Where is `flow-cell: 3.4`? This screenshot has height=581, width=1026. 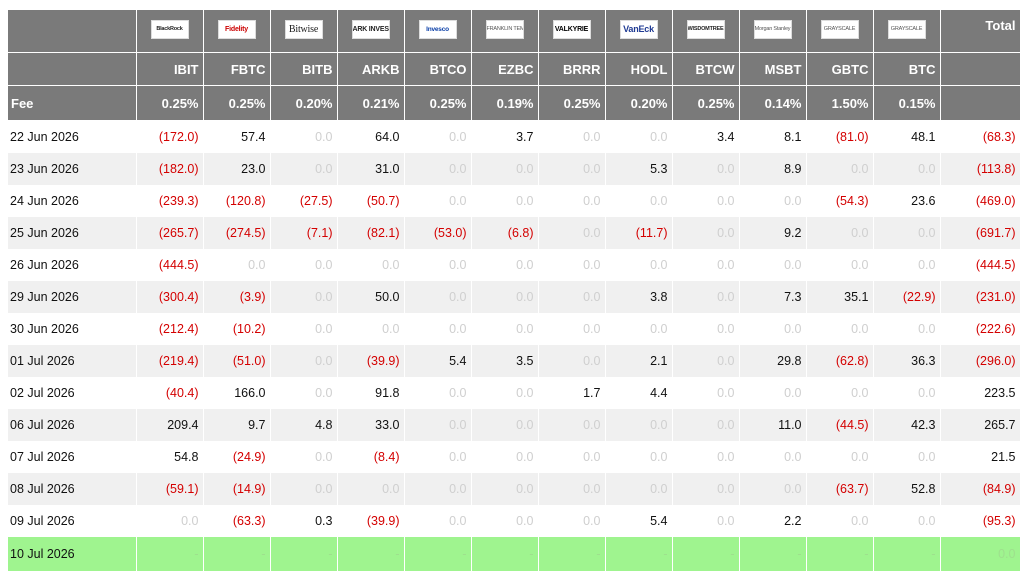
flow-cell: 3.4 is located at coordinates (706, 136).